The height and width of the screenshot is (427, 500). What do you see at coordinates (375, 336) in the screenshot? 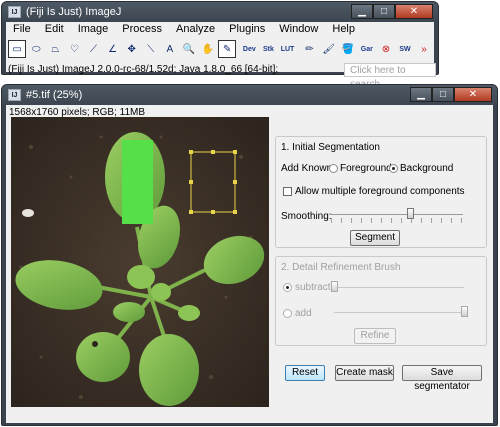
I see `refine-button: Refine` at bounding box center [375, 336].